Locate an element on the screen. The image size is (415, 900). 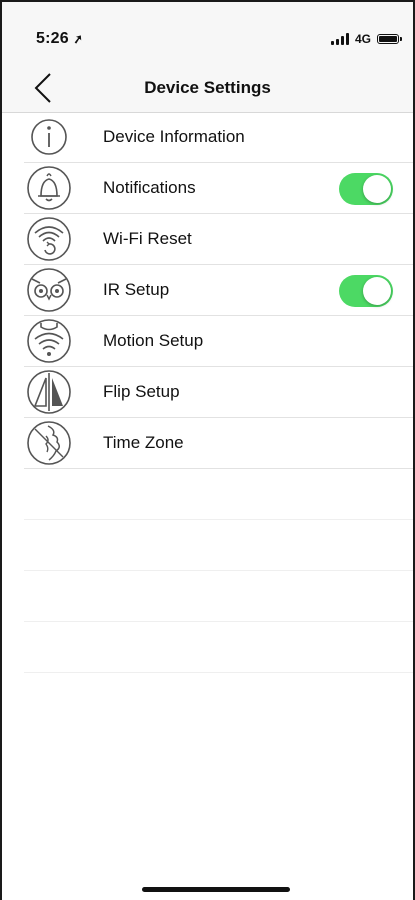
cellular-signal-icon is located at coordinates (339, 39).